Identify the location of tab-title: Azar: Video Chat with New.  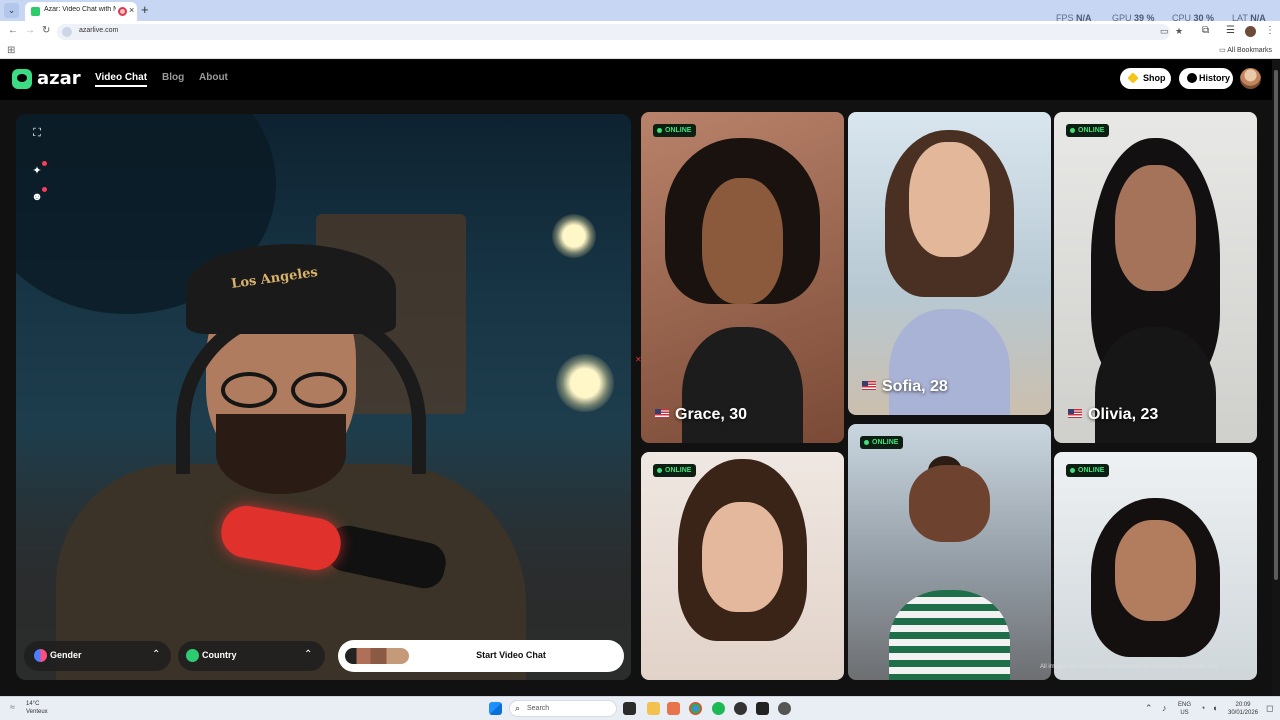
(80, 9).